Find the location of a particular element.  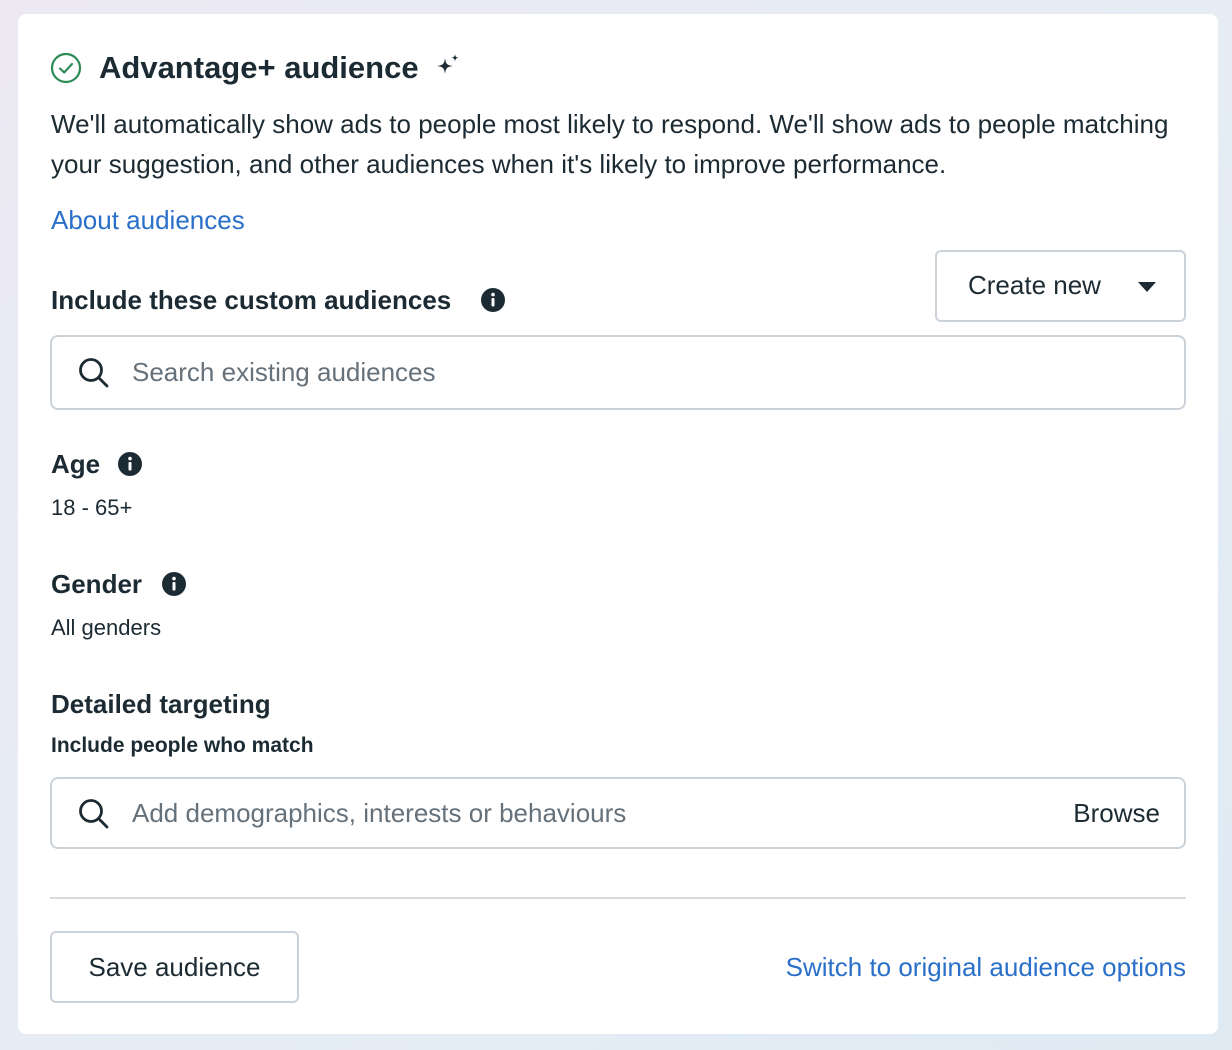

section-title: Advantage+ audience is located at coordinates (259, 67).